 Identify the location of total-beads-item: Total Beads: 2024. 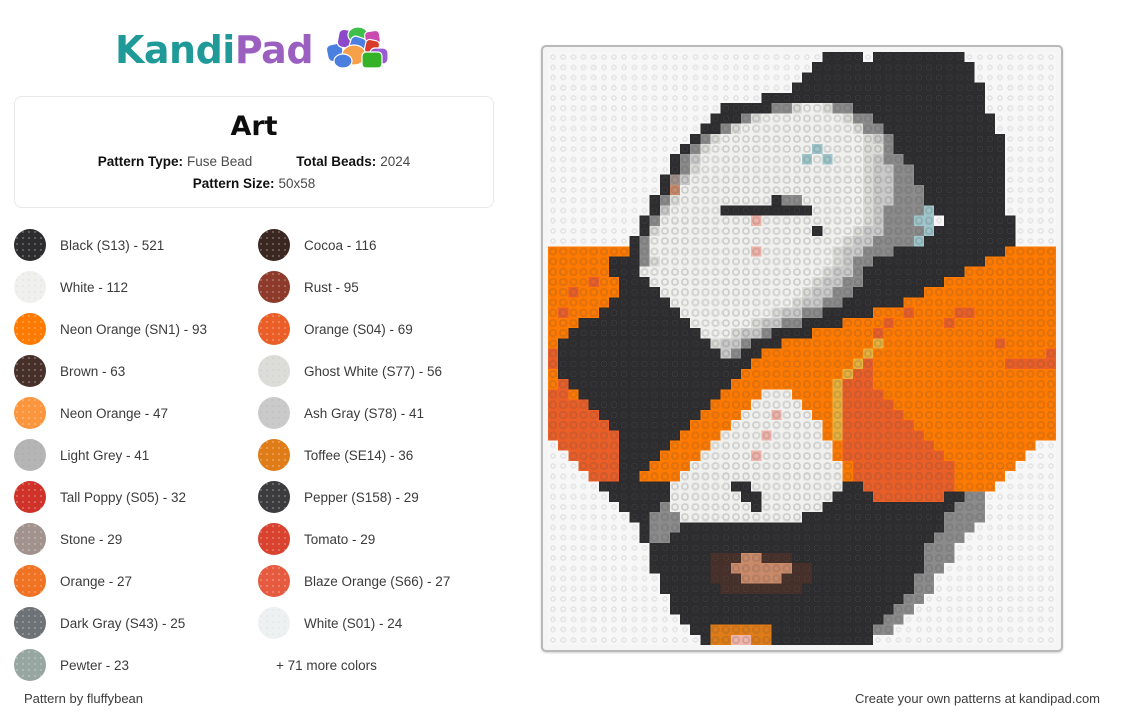
(353, 161).